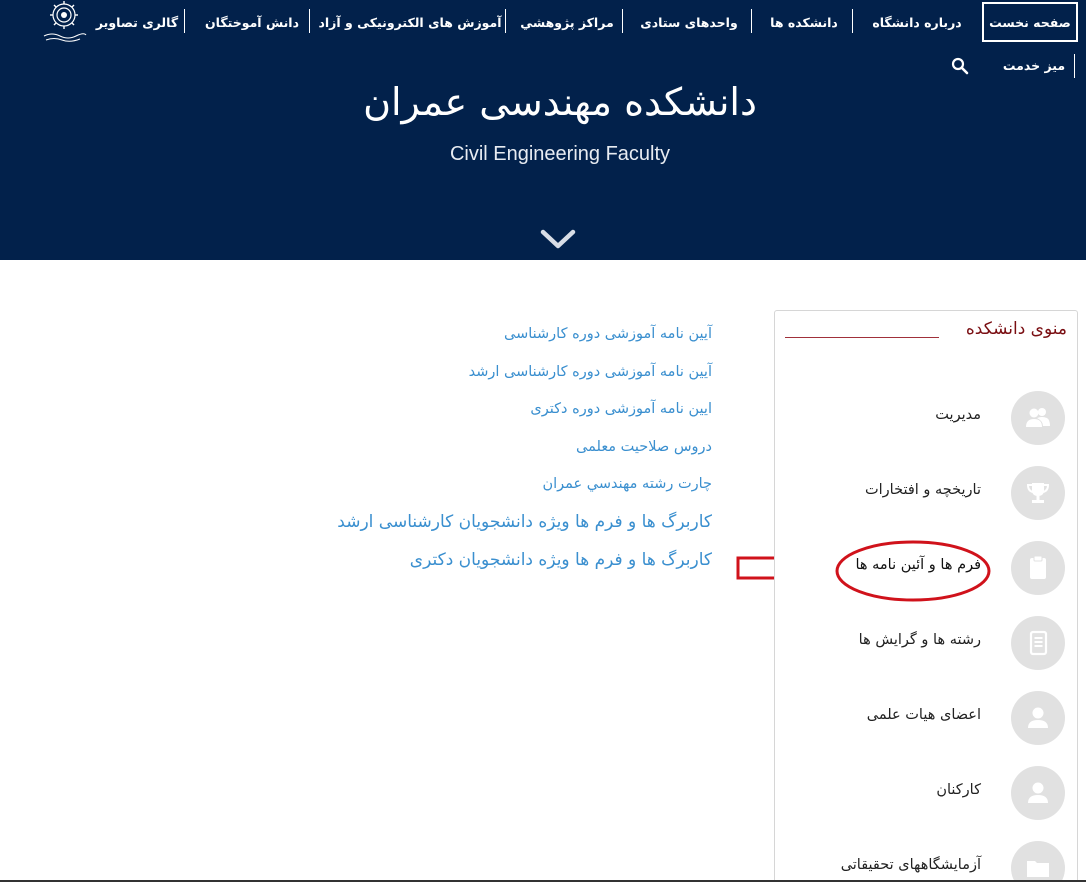  Describe the element at coordinates (502, 489) in the screenshot. I see `link-civil-chart: چارت رشته مهندسي عمران` at that location.